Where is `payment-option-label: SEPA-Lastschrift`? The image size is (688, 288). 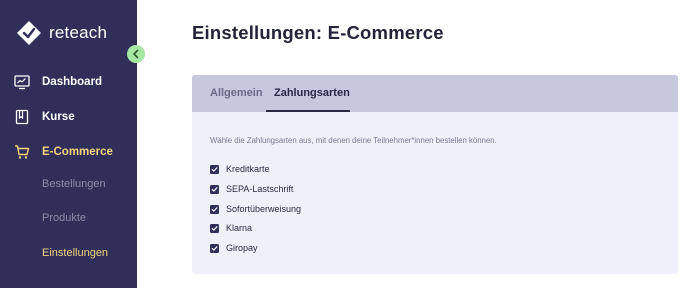 payment-option-label: SEPA-Lastschrift is located at coordinates (260, 189).